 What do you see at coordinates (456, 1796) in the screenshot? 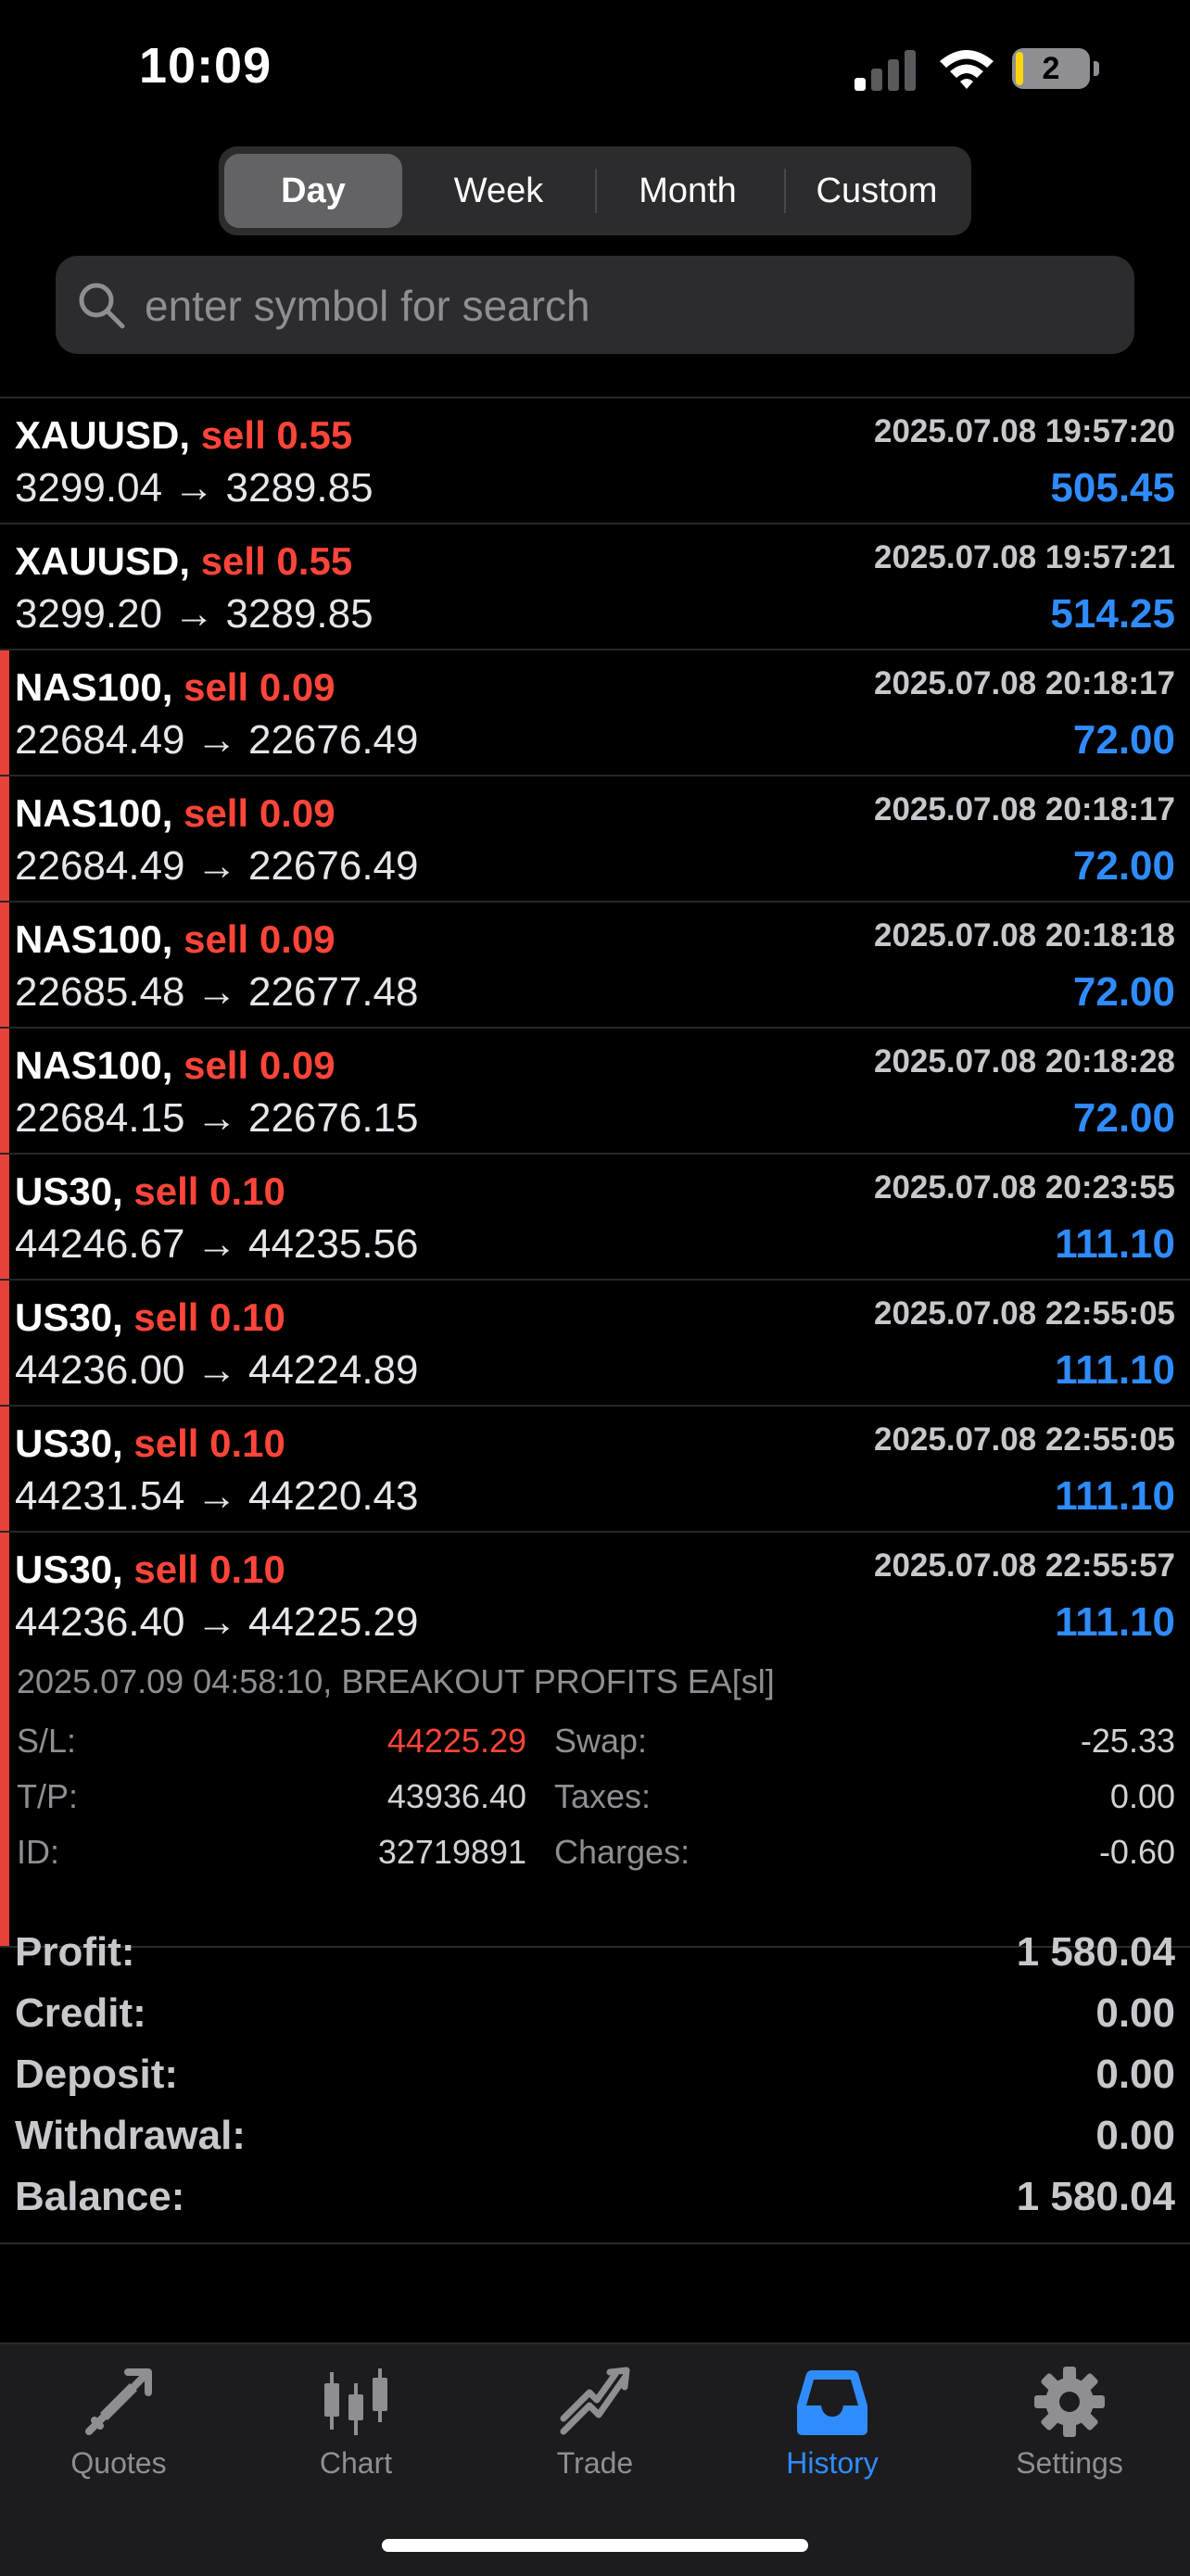
I see `tp-value: 43936.40` at bounding box center [456, 1796].